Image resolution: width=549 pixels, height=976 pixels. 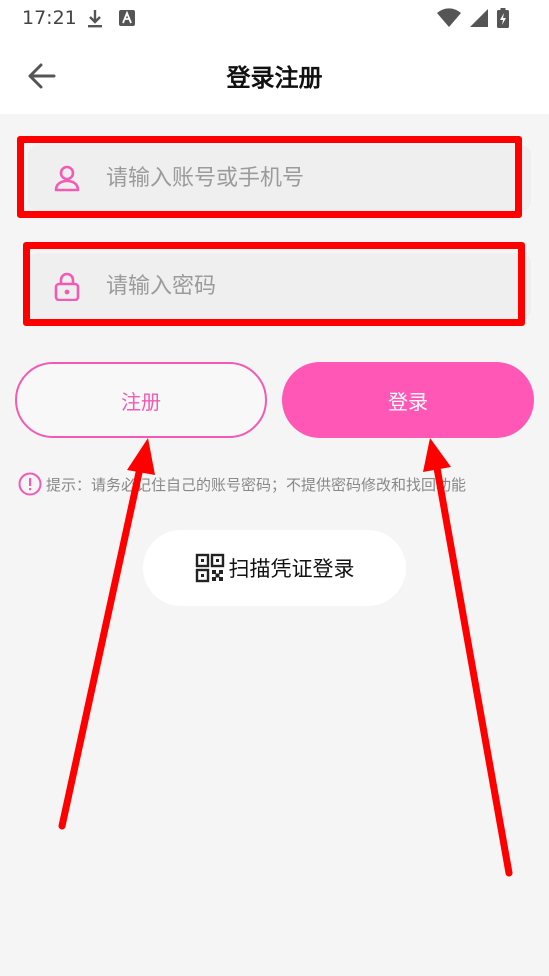 I want to click on login-button: 登录, so click(x=408, y=400).